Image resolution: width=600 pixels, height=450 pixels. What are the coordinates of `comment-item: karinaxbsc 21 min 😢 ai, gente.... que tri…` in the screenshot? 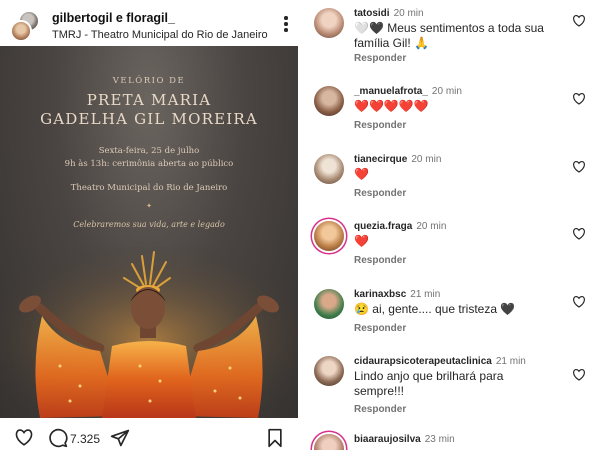 It's located at (453, 314).